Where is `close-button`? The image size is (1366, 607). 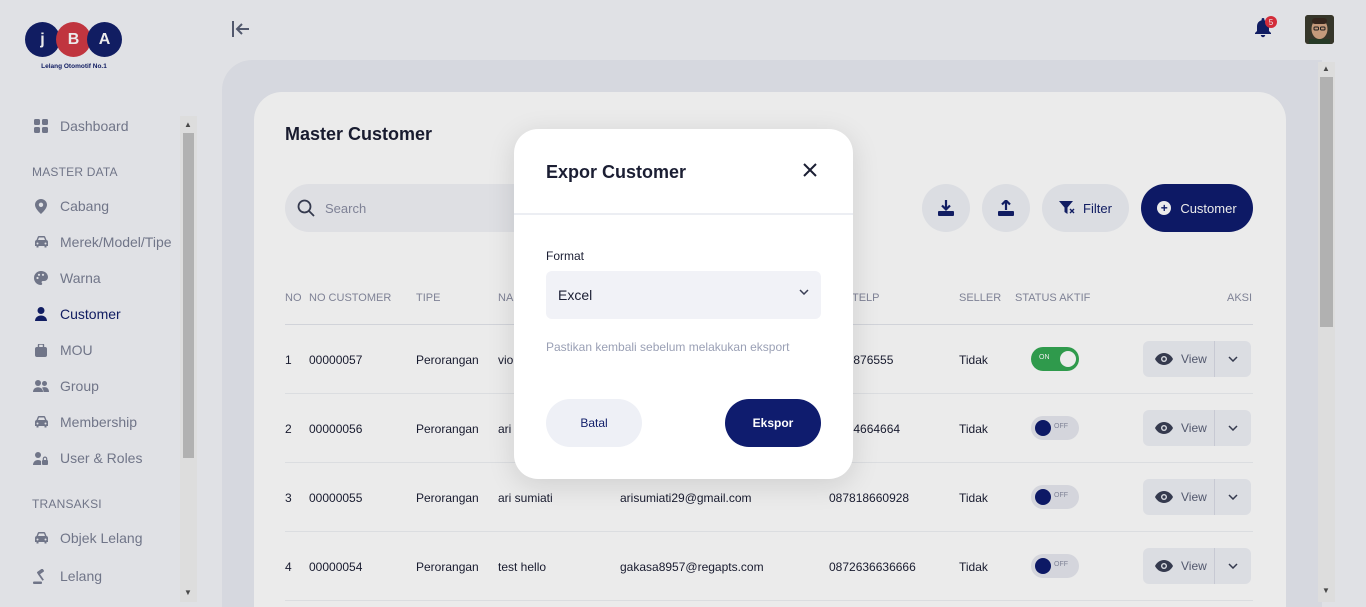
close-button is located at coordinates (811, 171).